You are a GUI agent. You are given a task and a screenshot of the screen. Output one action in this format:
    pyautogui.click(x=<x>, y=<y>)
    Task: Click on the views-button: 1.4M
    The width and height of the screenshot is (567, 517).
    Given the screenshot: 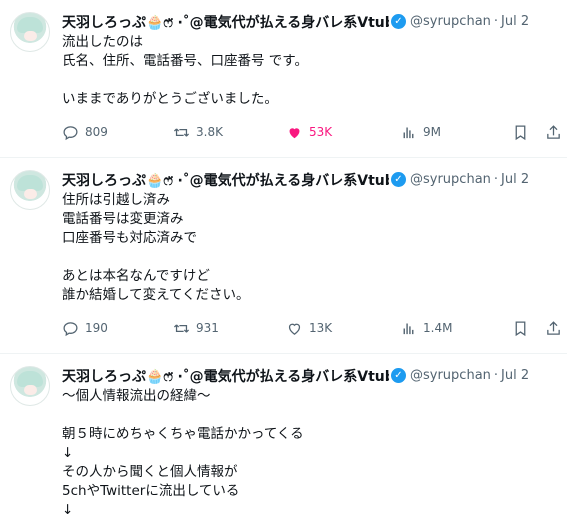 What is the action you would take?
    pyautogui.click(x=426, y=328)
    